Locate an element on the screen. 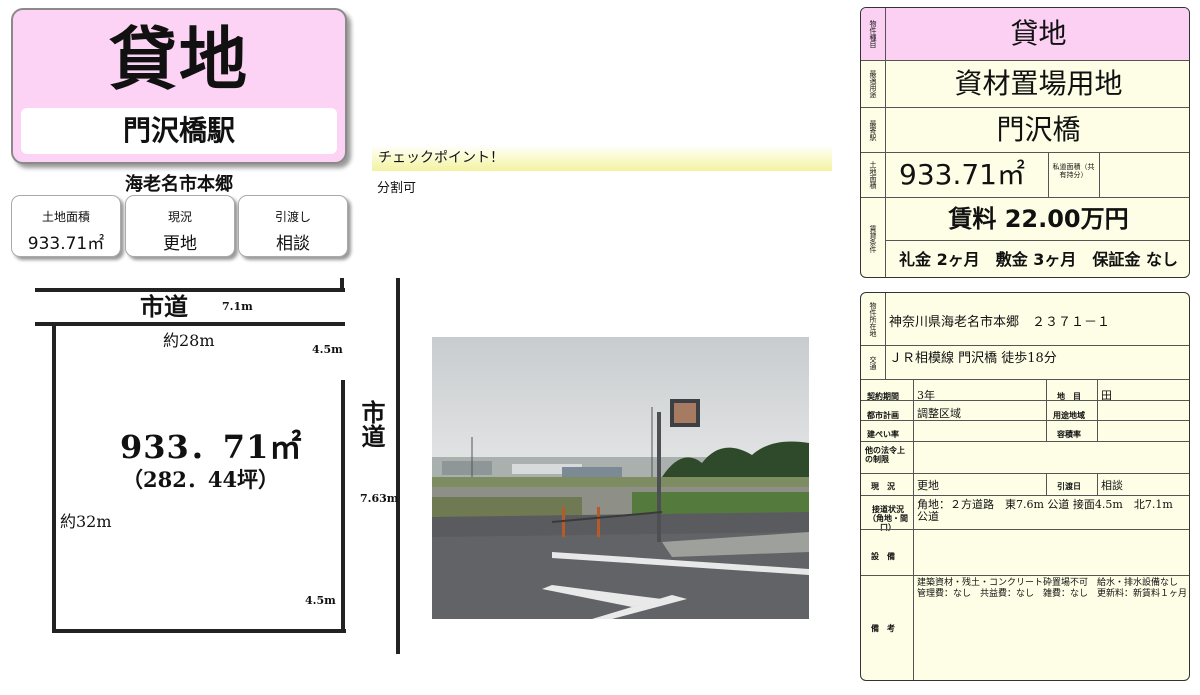 Image resolution: width=1200 pixels, height=695 pixels. other-law-label: 他の法令上の制限 is located at coordinates (885, 455).